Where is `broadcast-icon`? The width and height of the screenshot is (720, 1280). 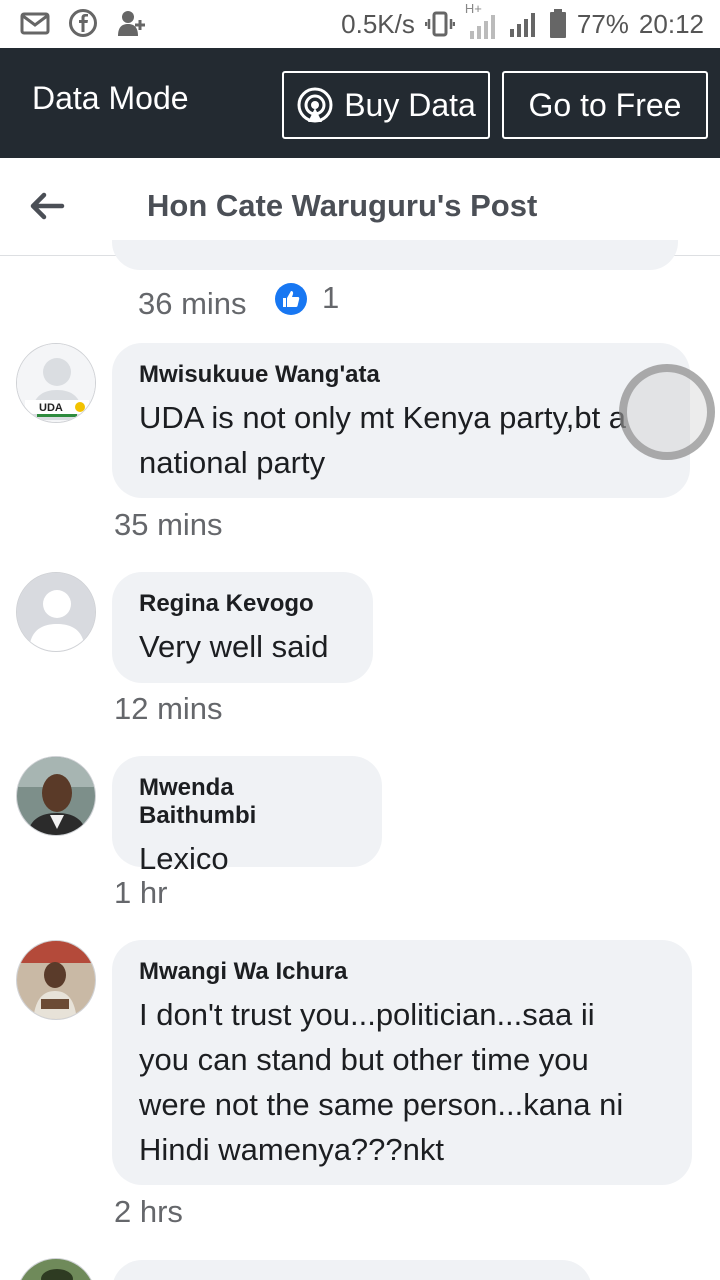
broadcast-icon is located at coordinates (315, 105).